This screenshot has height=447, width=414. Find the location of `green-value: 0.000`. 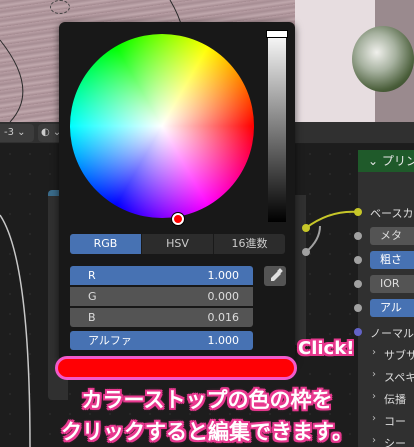

green-value: 0.000 is located at coordinates (223, 296).